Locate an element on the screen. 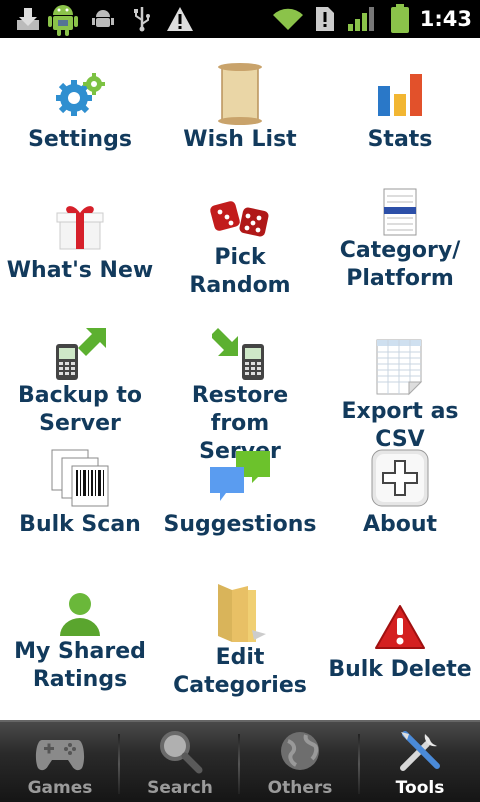  warning-triangle-icon is located at coordinates (400, 627).